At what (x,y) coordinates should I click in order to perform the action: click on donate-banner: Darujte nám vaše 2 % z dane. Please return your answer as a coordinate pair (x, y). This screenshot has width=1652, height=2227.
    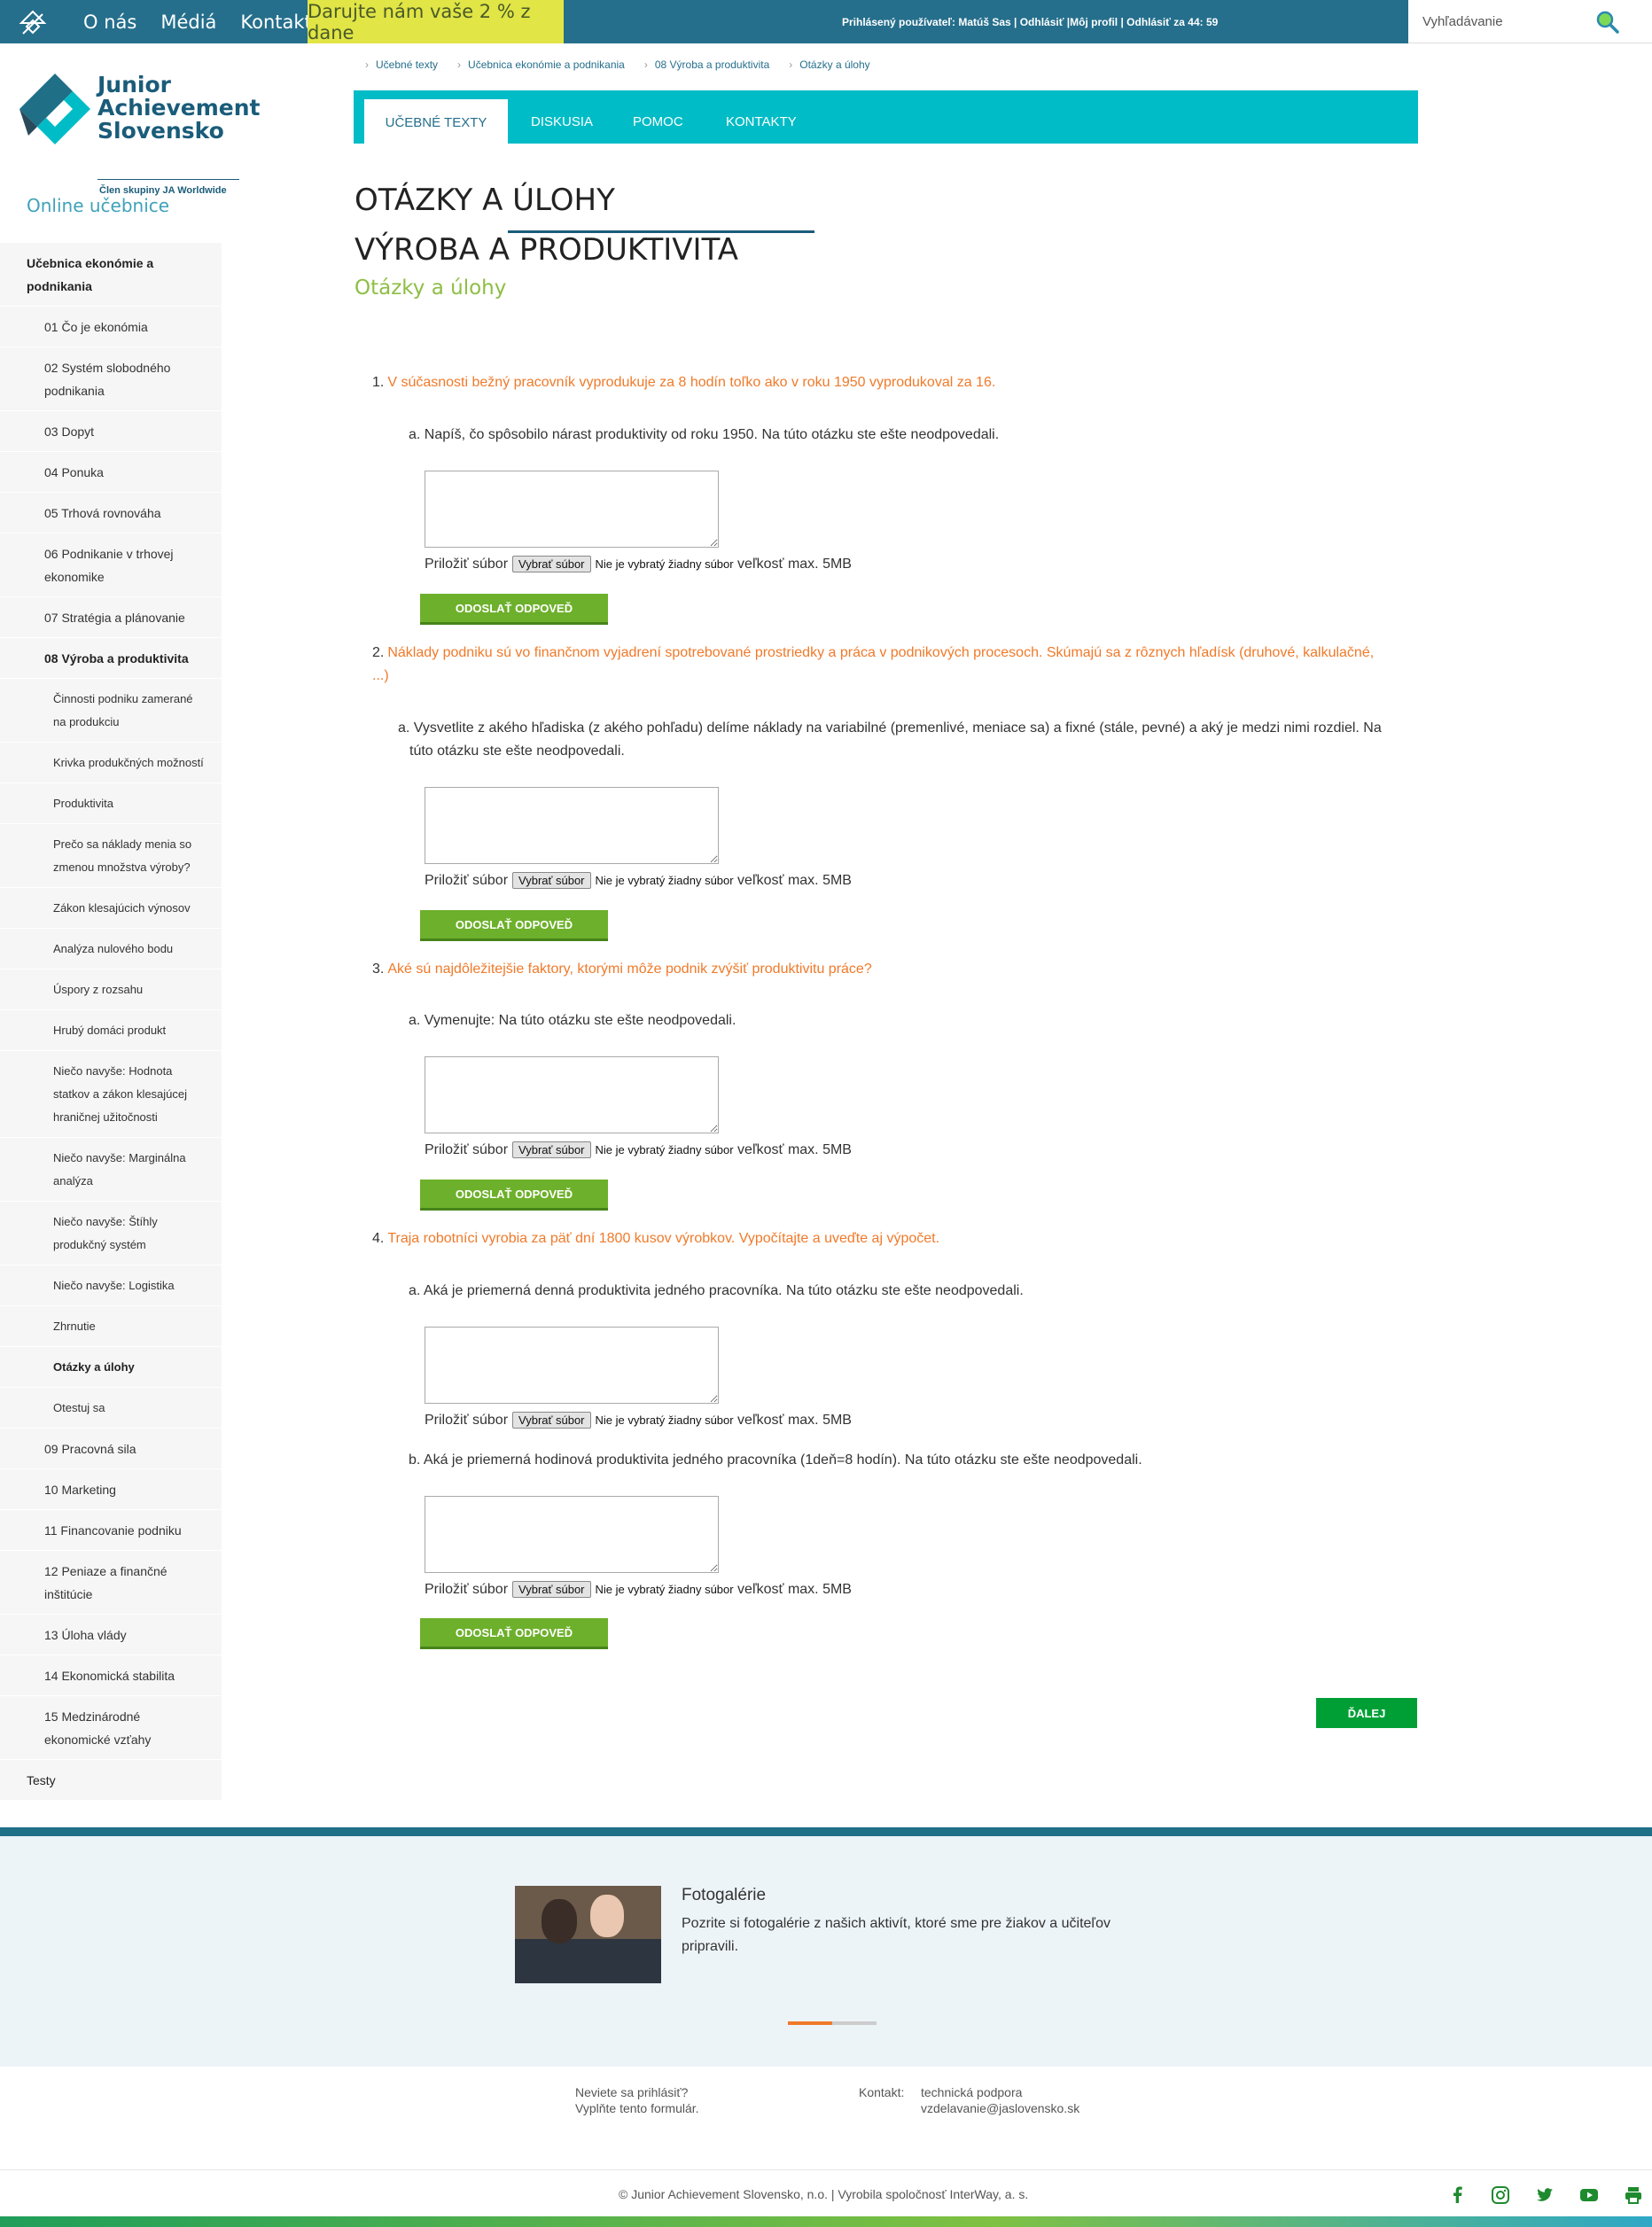
    Looking at the image, I should click on (436, 22).